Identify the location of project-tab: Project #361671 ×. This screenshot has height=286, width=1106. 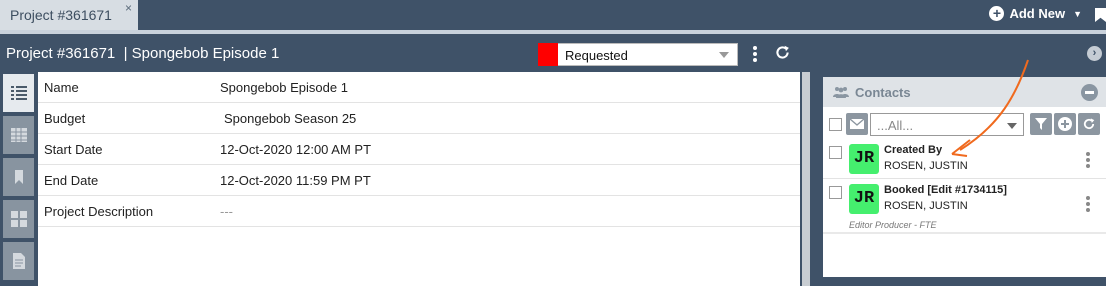
(69, 15).